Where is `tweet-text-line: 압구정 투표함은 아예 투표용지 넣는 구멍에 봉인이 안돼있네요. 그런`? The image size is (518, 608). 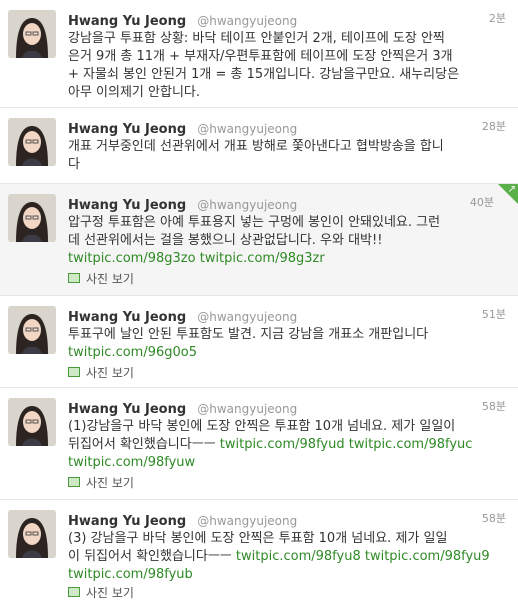
tweet-text-line: 압구정 투표함은 아예 투표용지 넣는 구멍에 봉인이 안돼있네요. 그런 is located at coordinates (254, 222).